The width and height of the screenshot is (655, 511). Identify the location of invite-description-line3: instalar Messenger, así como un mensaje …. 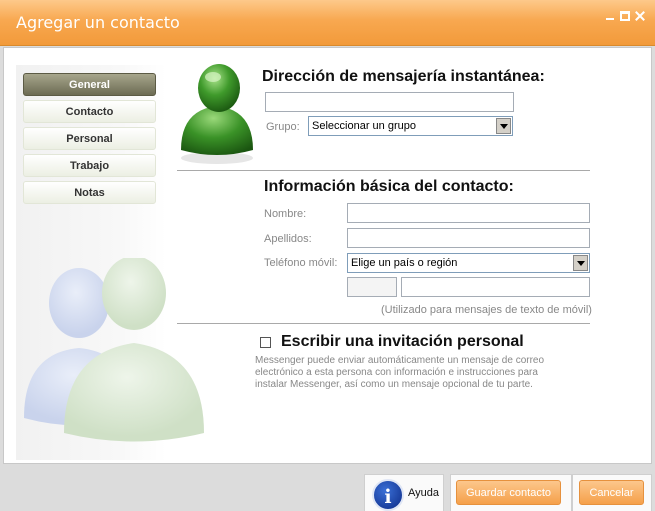
(394, 384).